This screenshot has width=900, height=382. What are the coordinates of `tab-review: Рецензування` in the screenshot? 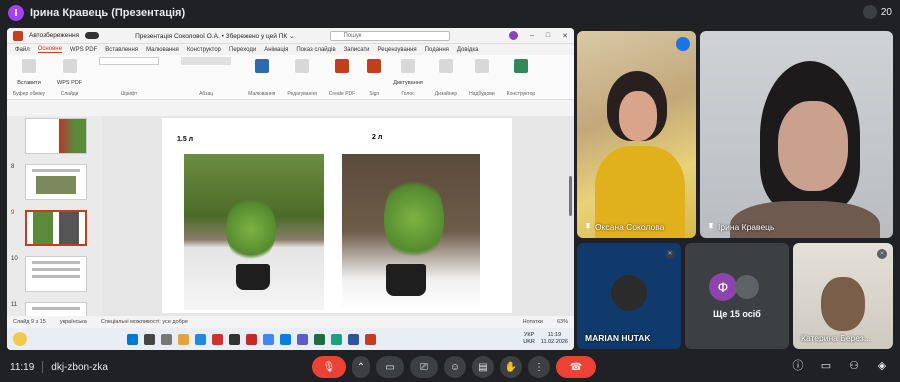 It's located at (397, 50).